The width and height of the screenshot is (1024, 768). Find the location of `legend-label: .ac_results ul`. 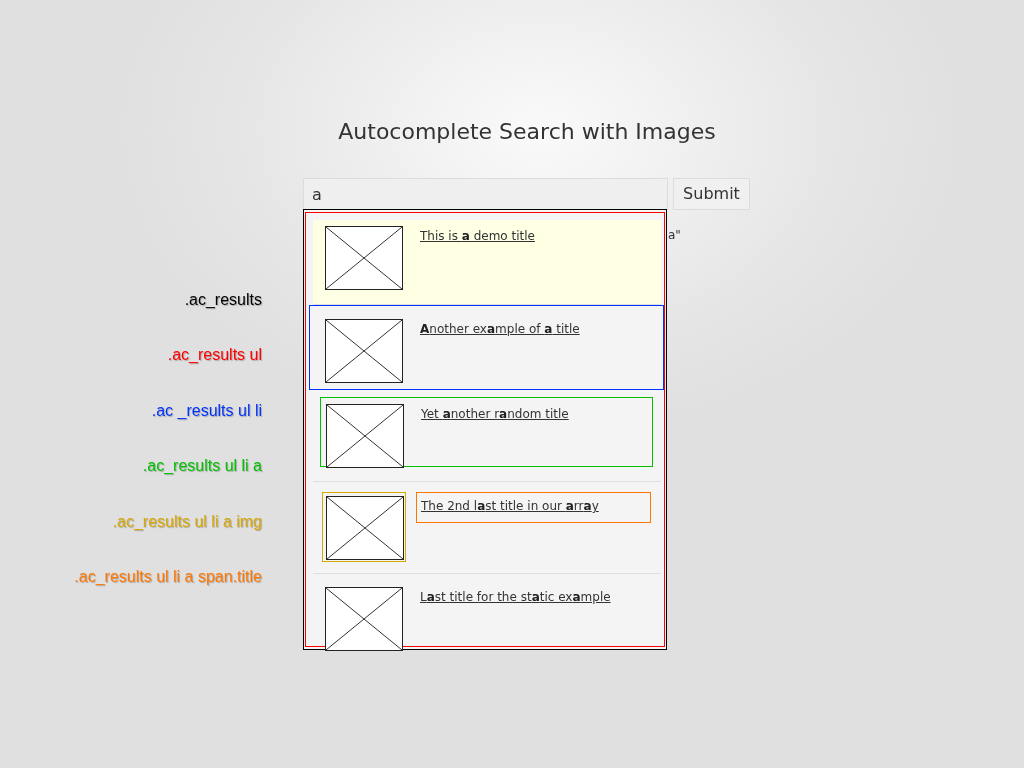

legend-label: .ac_results ul is located at coordinates (214, 355).